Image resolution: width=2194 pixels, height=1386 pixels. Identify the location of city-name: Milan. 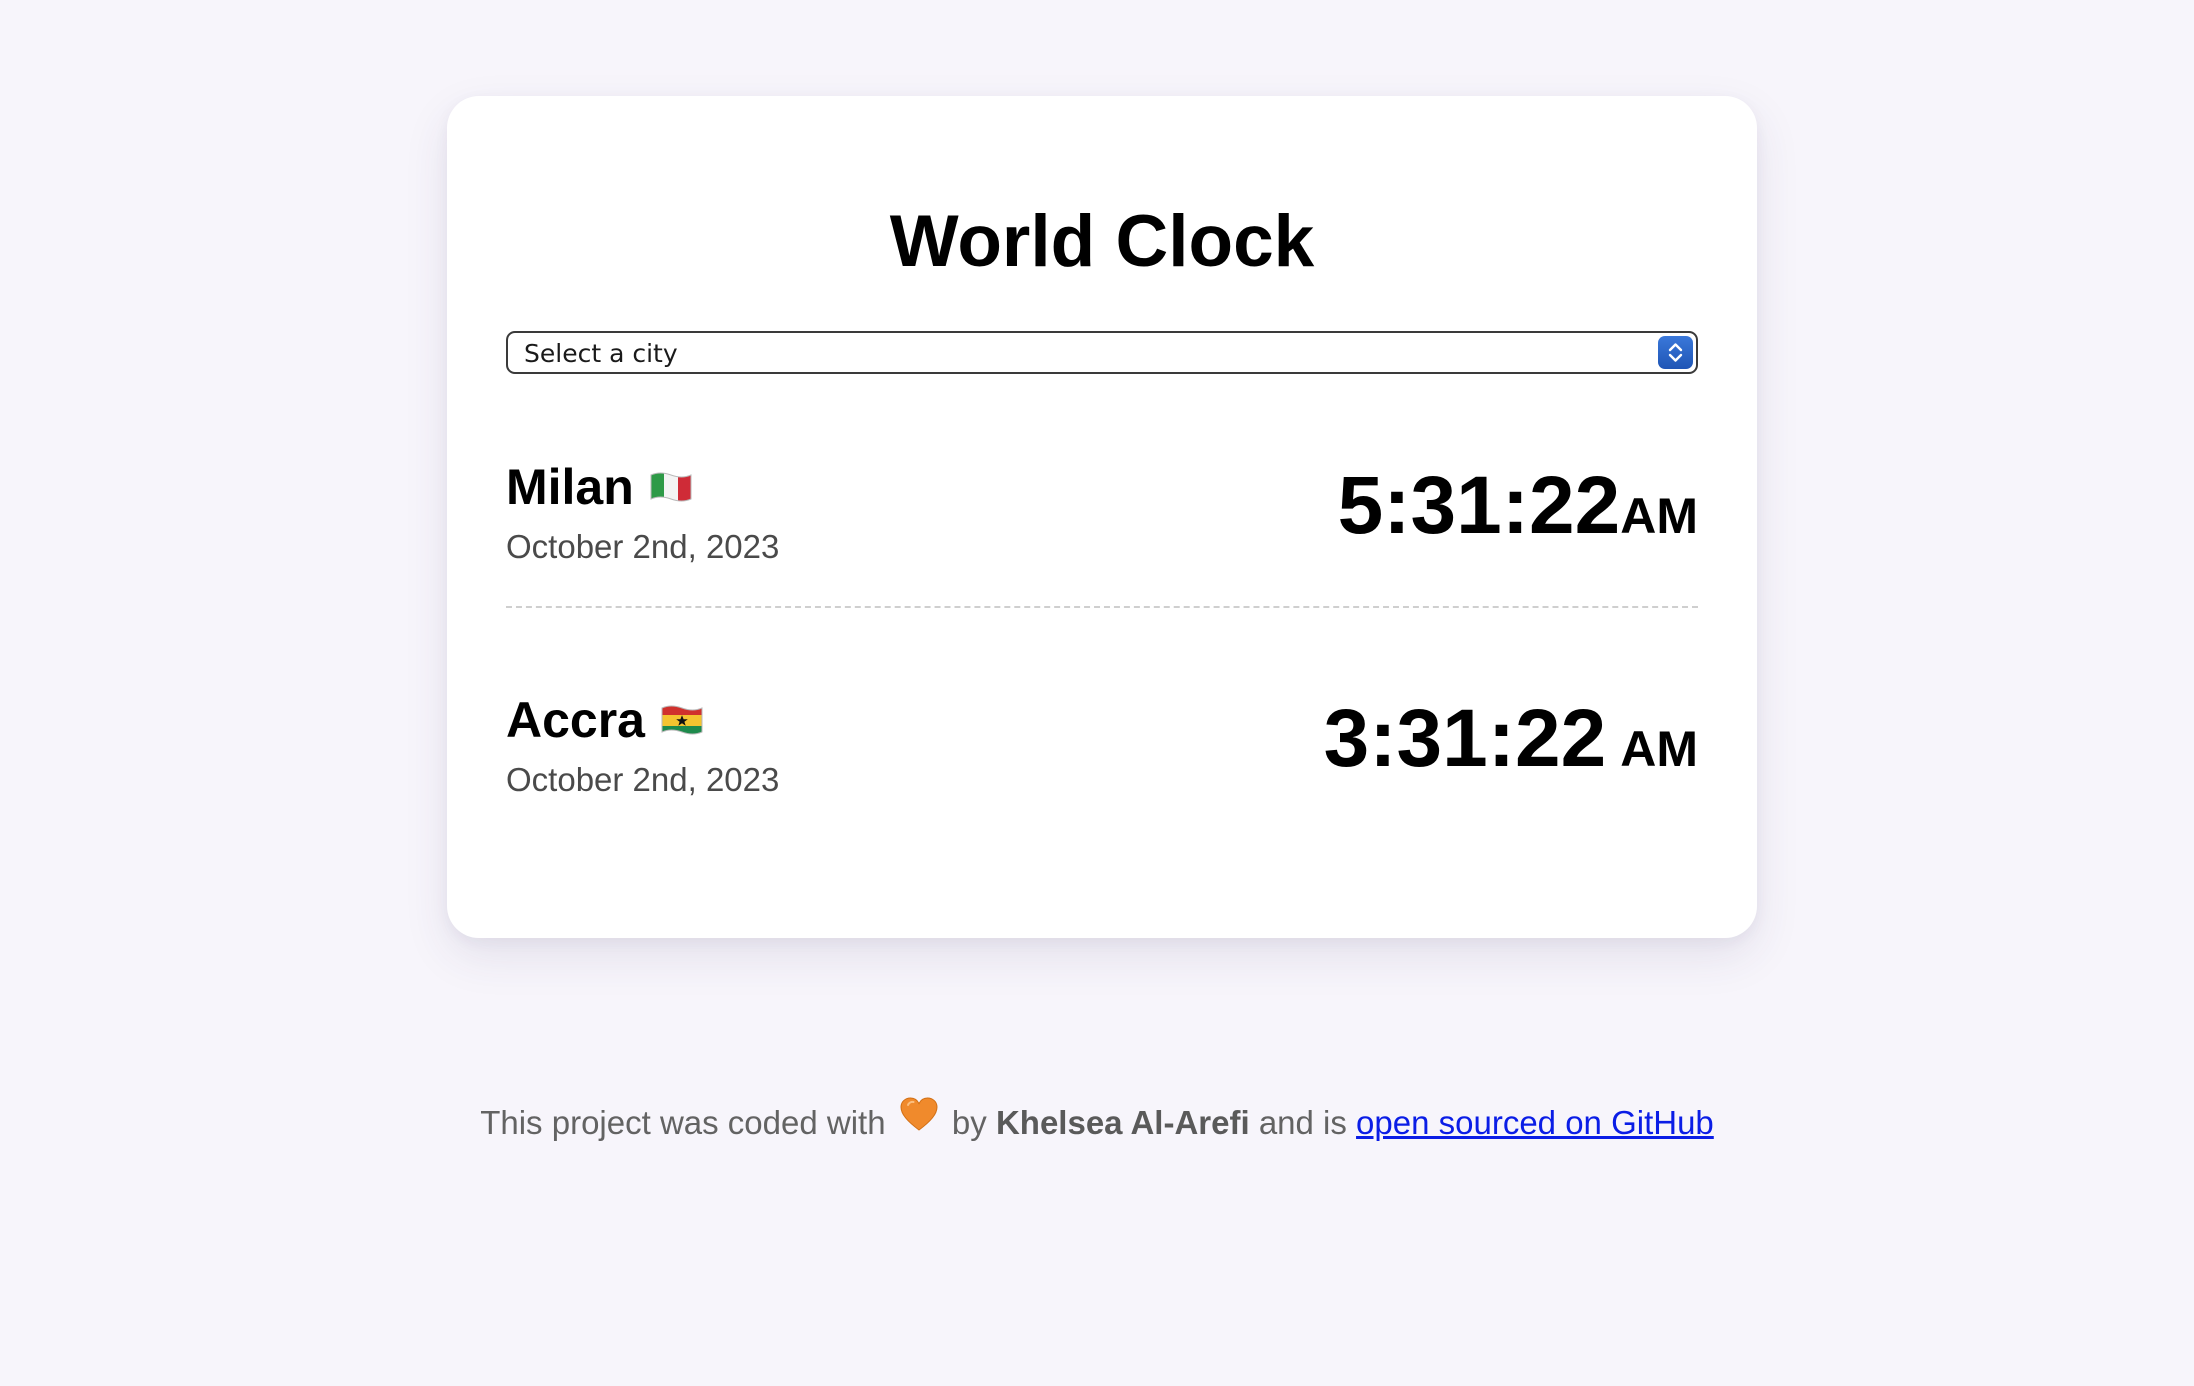
(600, 489).